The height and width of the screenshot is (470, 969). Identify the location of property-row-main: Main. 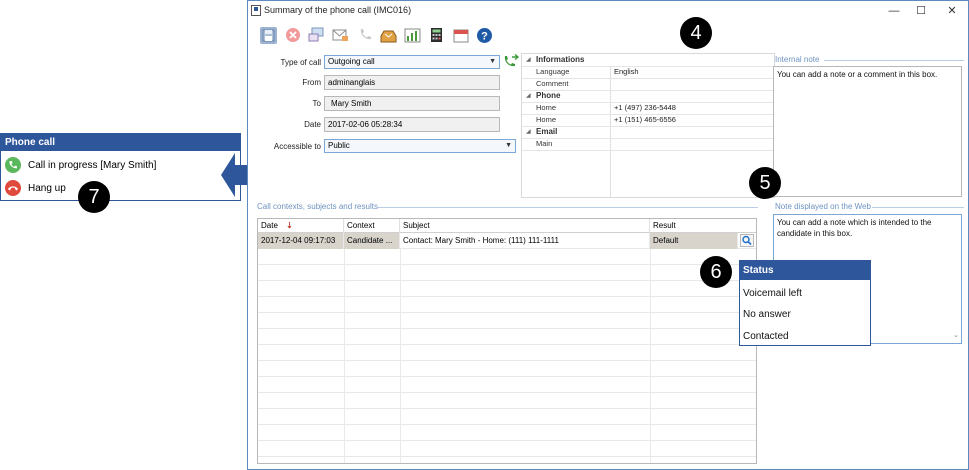
(648, 144).